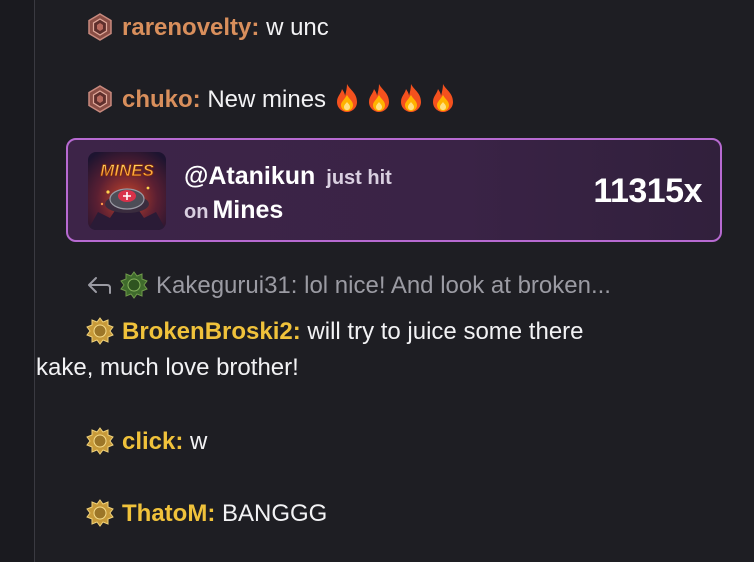  I want to click on message-text-continued: kake, much love brother!, so click(167, 367).